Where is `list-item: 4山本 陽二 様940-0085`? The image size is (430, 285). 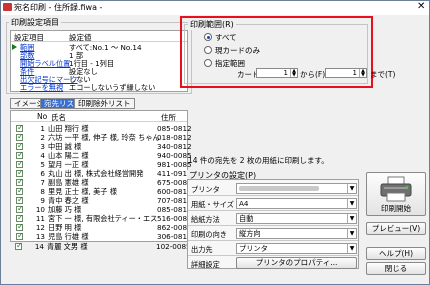
list-item: 4山本 陽二 様940-0085 is located at coordinates (101, 155).